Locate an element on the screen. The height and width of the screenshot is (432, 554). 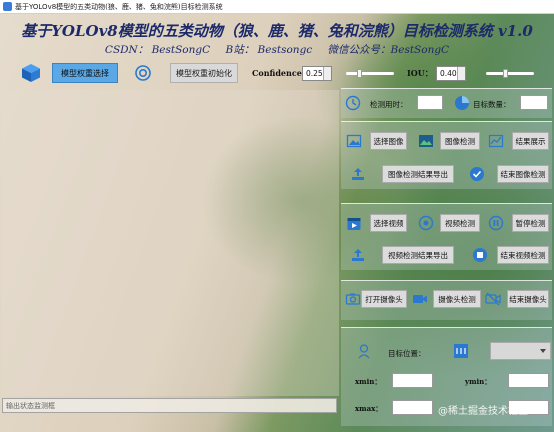
video-camera-icon is located at coordinates (420, 299).